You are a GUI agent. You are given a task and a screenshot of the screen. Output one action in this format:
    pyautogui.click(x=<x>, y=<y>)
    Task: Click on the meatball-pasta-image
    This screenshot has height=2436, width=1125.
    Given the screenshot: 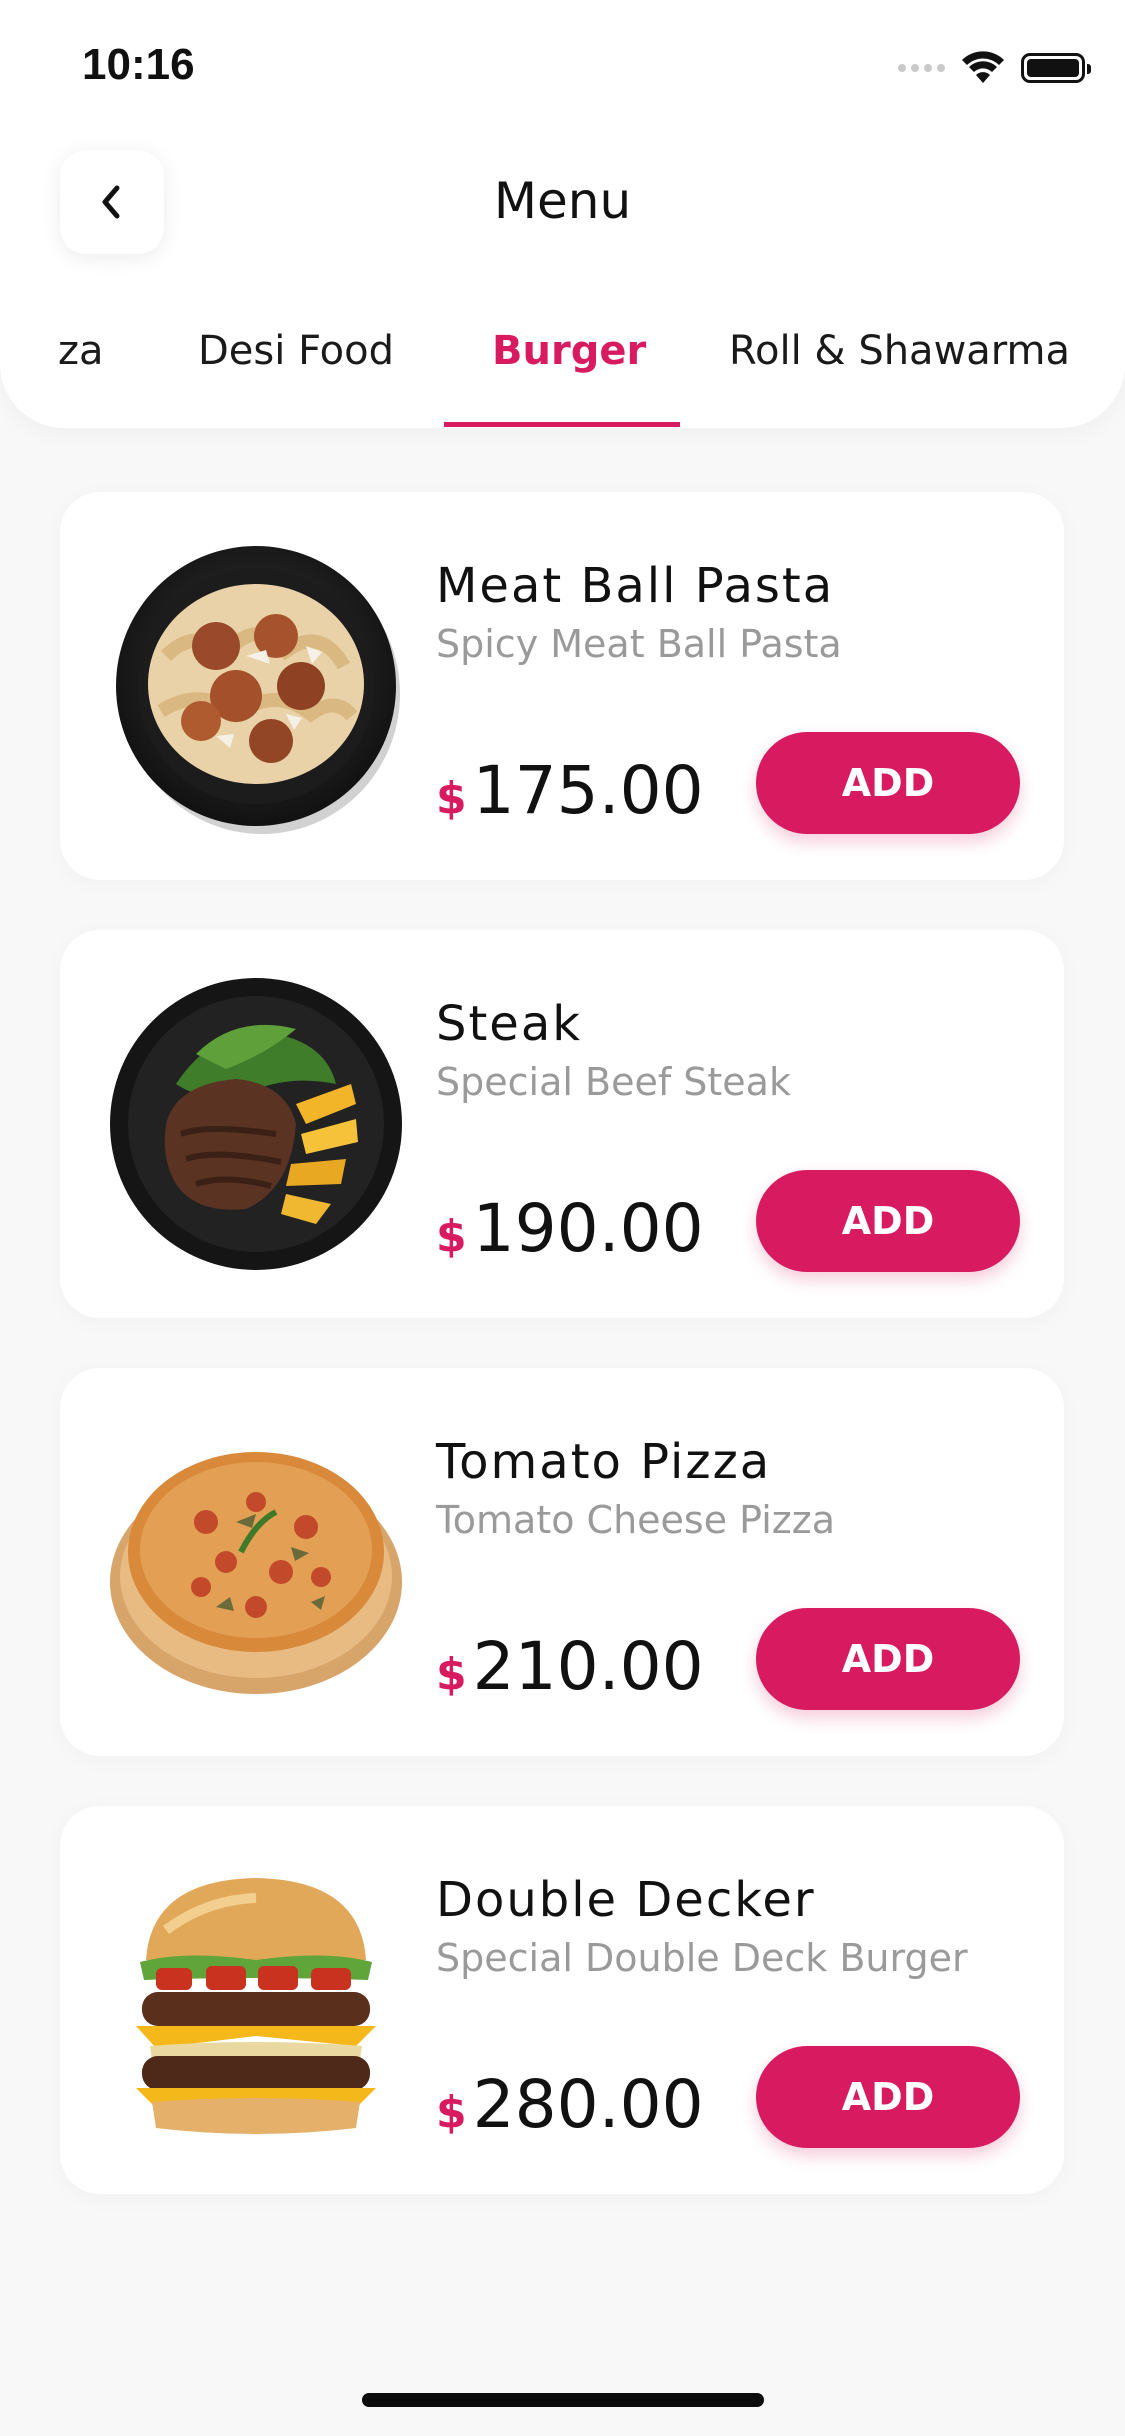 What is the action you would take?
    pyautogui.click(x=258, y=690)
    